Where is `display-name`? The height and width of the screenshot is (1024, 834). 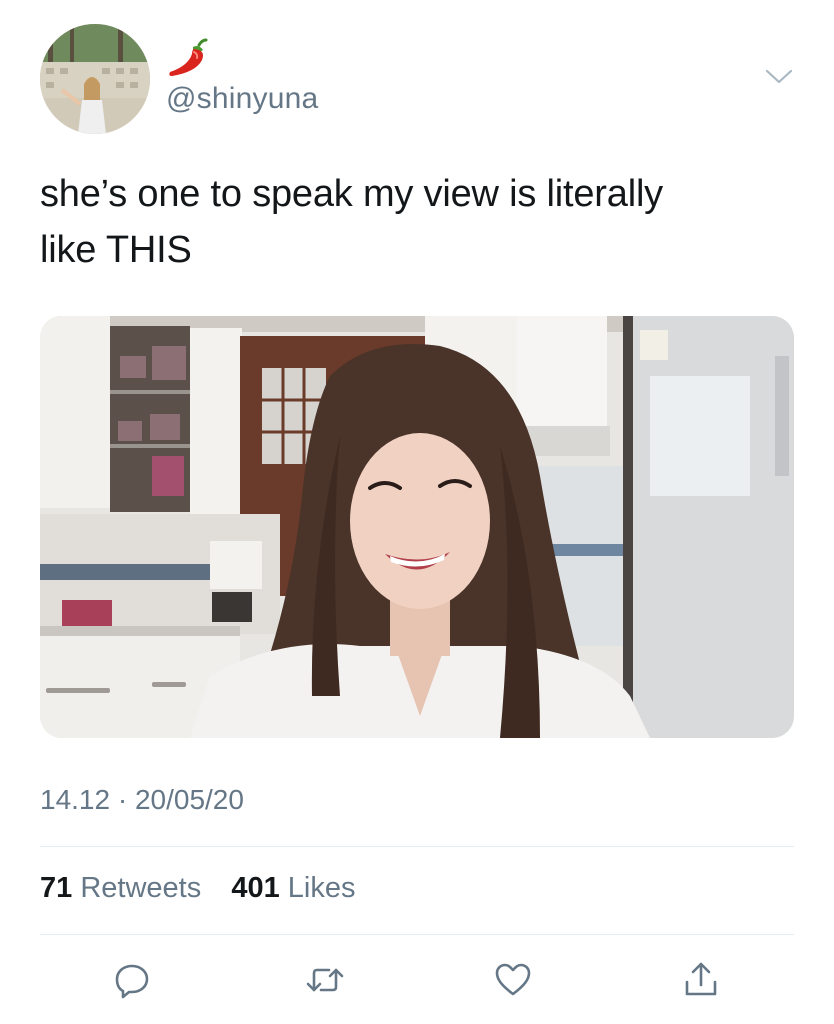
display-name is located at coordinates (189, 59).